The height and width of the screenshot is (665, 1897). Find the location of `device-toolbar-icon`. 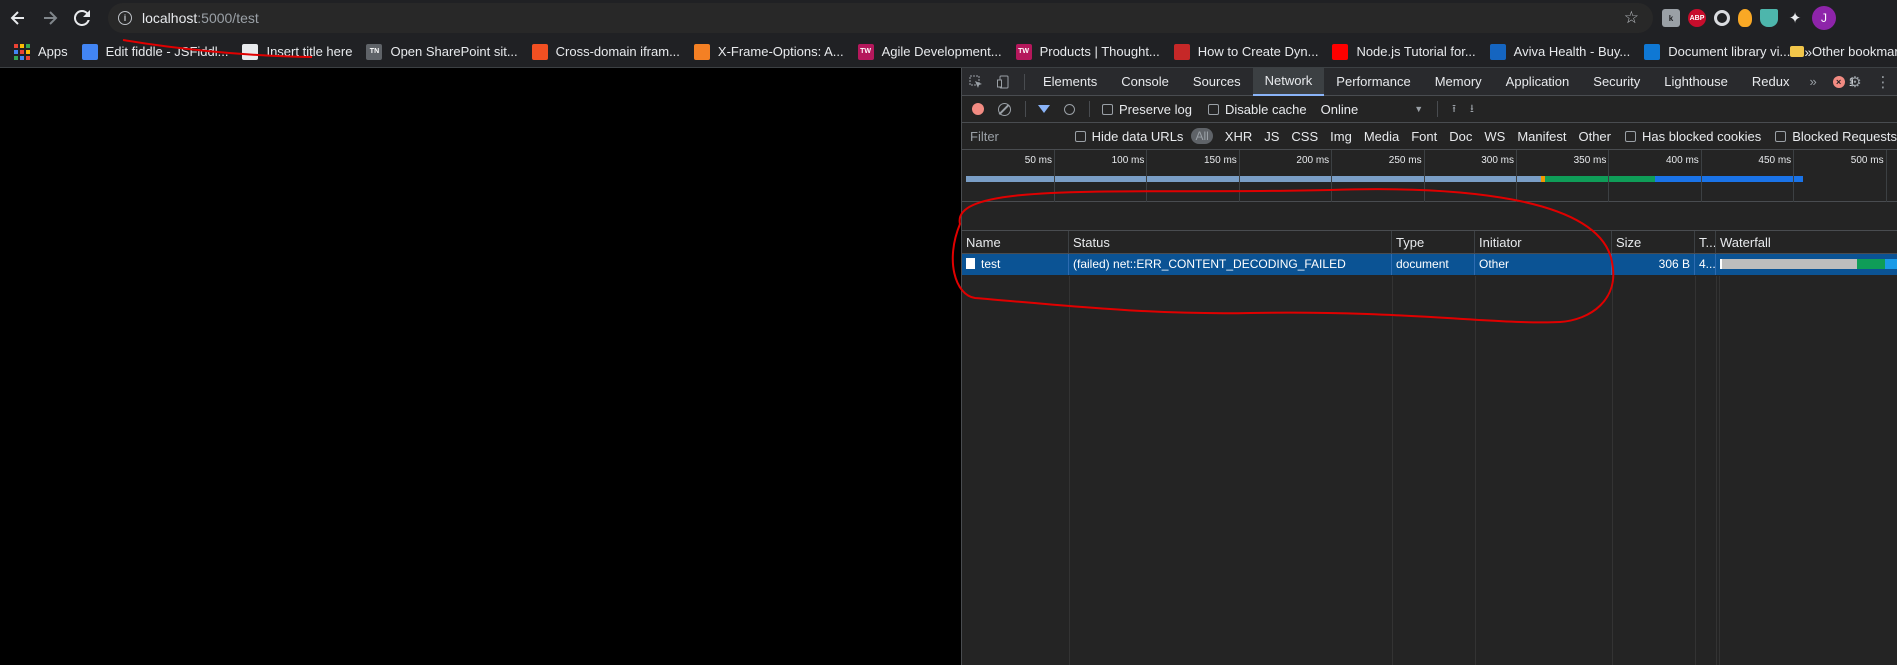

device-toolbar-icon is located at coordinates (1004, 82).